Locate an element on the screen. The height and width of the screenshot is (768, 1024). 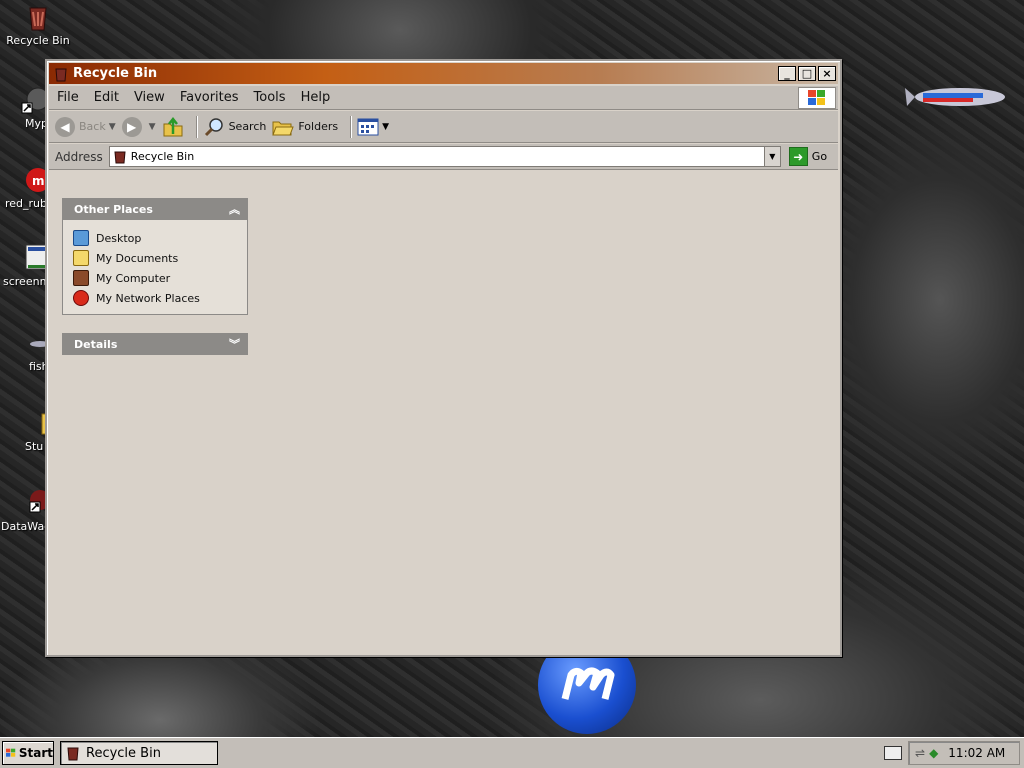
menu-edit: Edit is located at coordinates (106, 97).